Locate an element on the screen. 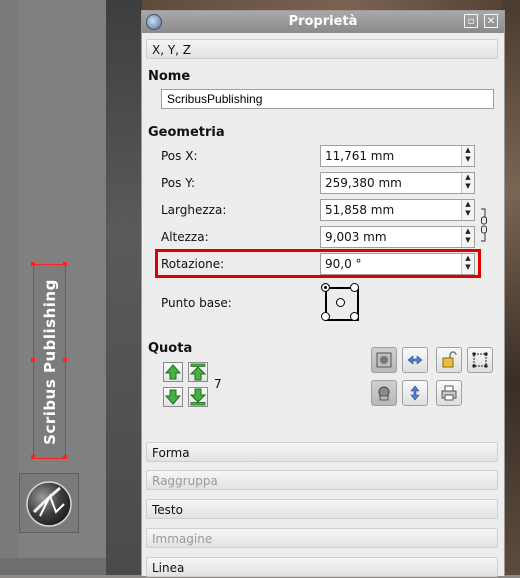 The image size is (520, 578). level-label: Quota is located at coordinates (170, 348).